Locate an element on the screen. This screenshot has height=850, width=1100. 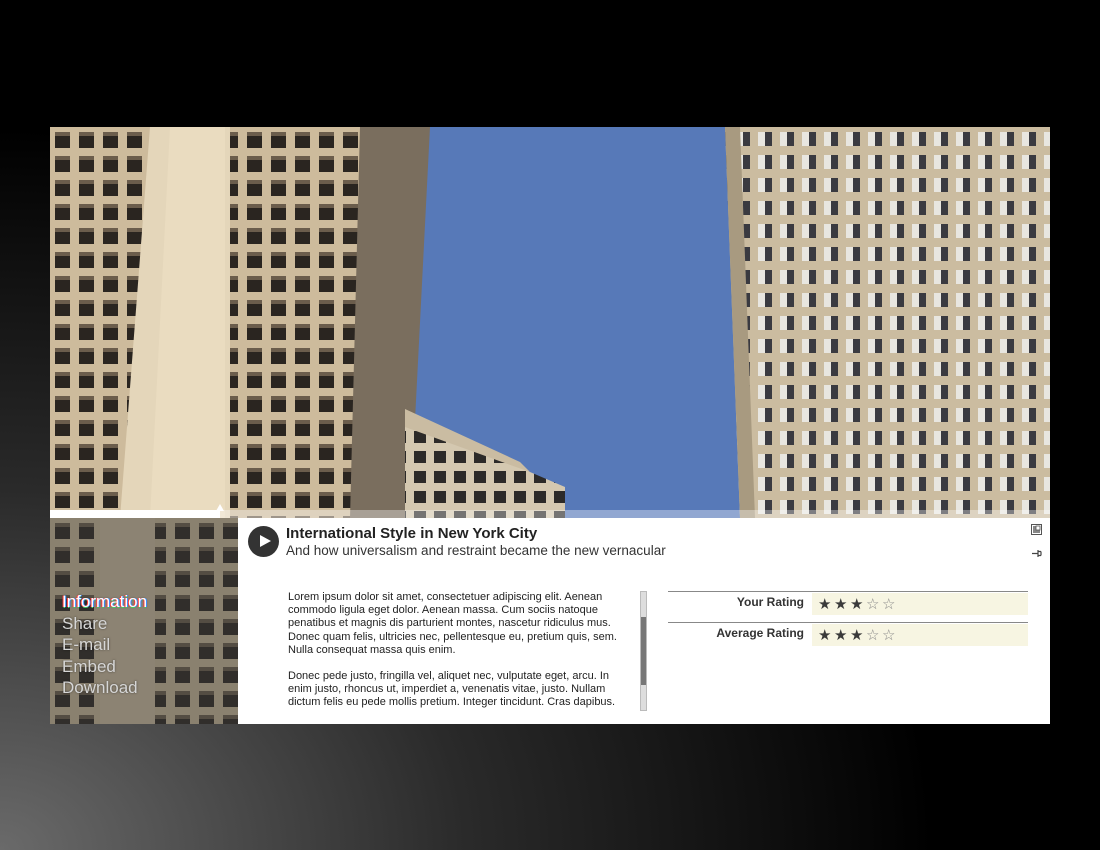
pin-icon is located at coordinates (1036, 553).